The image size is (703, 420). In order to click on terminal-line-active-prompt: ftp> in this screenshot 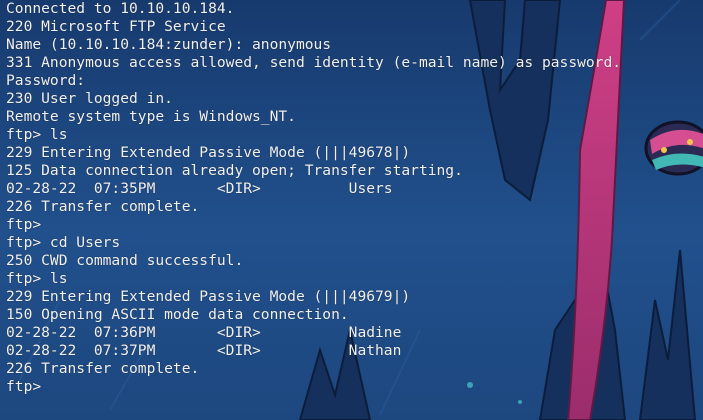, I will do `click(351, 387)`.